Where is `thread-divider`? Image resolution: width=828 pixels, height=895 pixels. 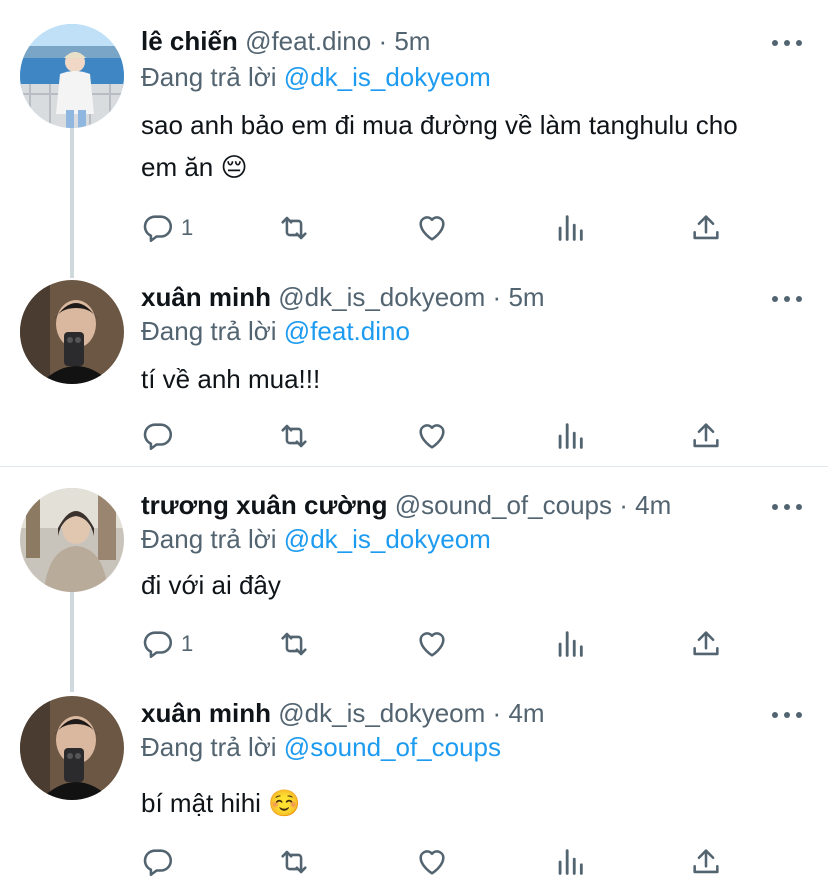 thread-divider is located at coordinates (414, 466).